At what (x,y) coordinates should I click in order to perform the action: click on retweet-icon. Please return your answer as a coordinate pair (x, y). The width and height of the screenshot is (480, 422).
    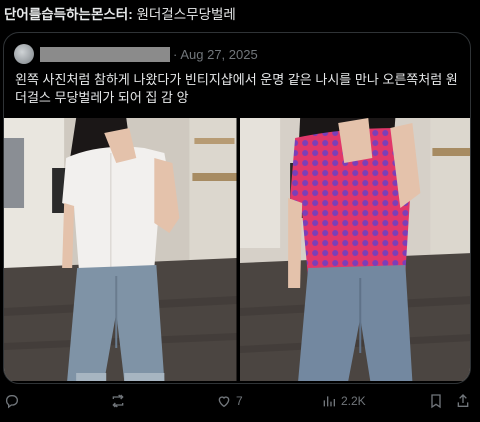
    Looking at the image, I should click on (118, 401).